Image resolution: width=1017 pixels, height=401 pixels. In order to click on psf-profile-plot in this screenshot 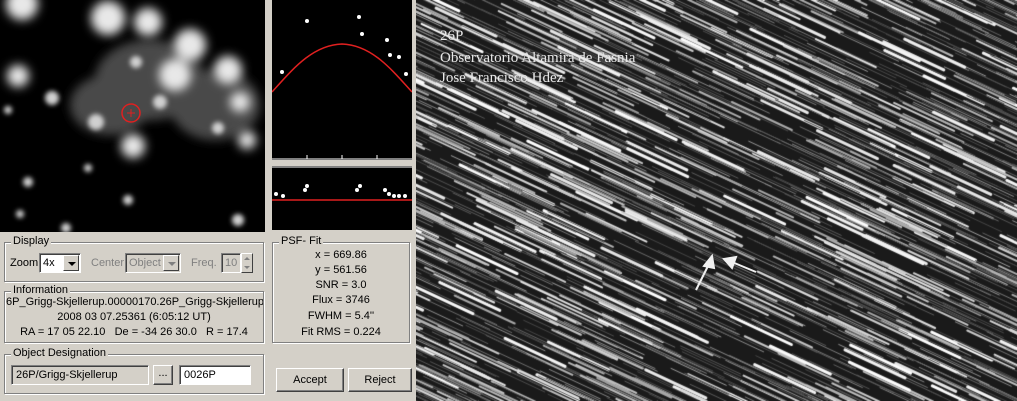, I will do `click(342, 80)`.